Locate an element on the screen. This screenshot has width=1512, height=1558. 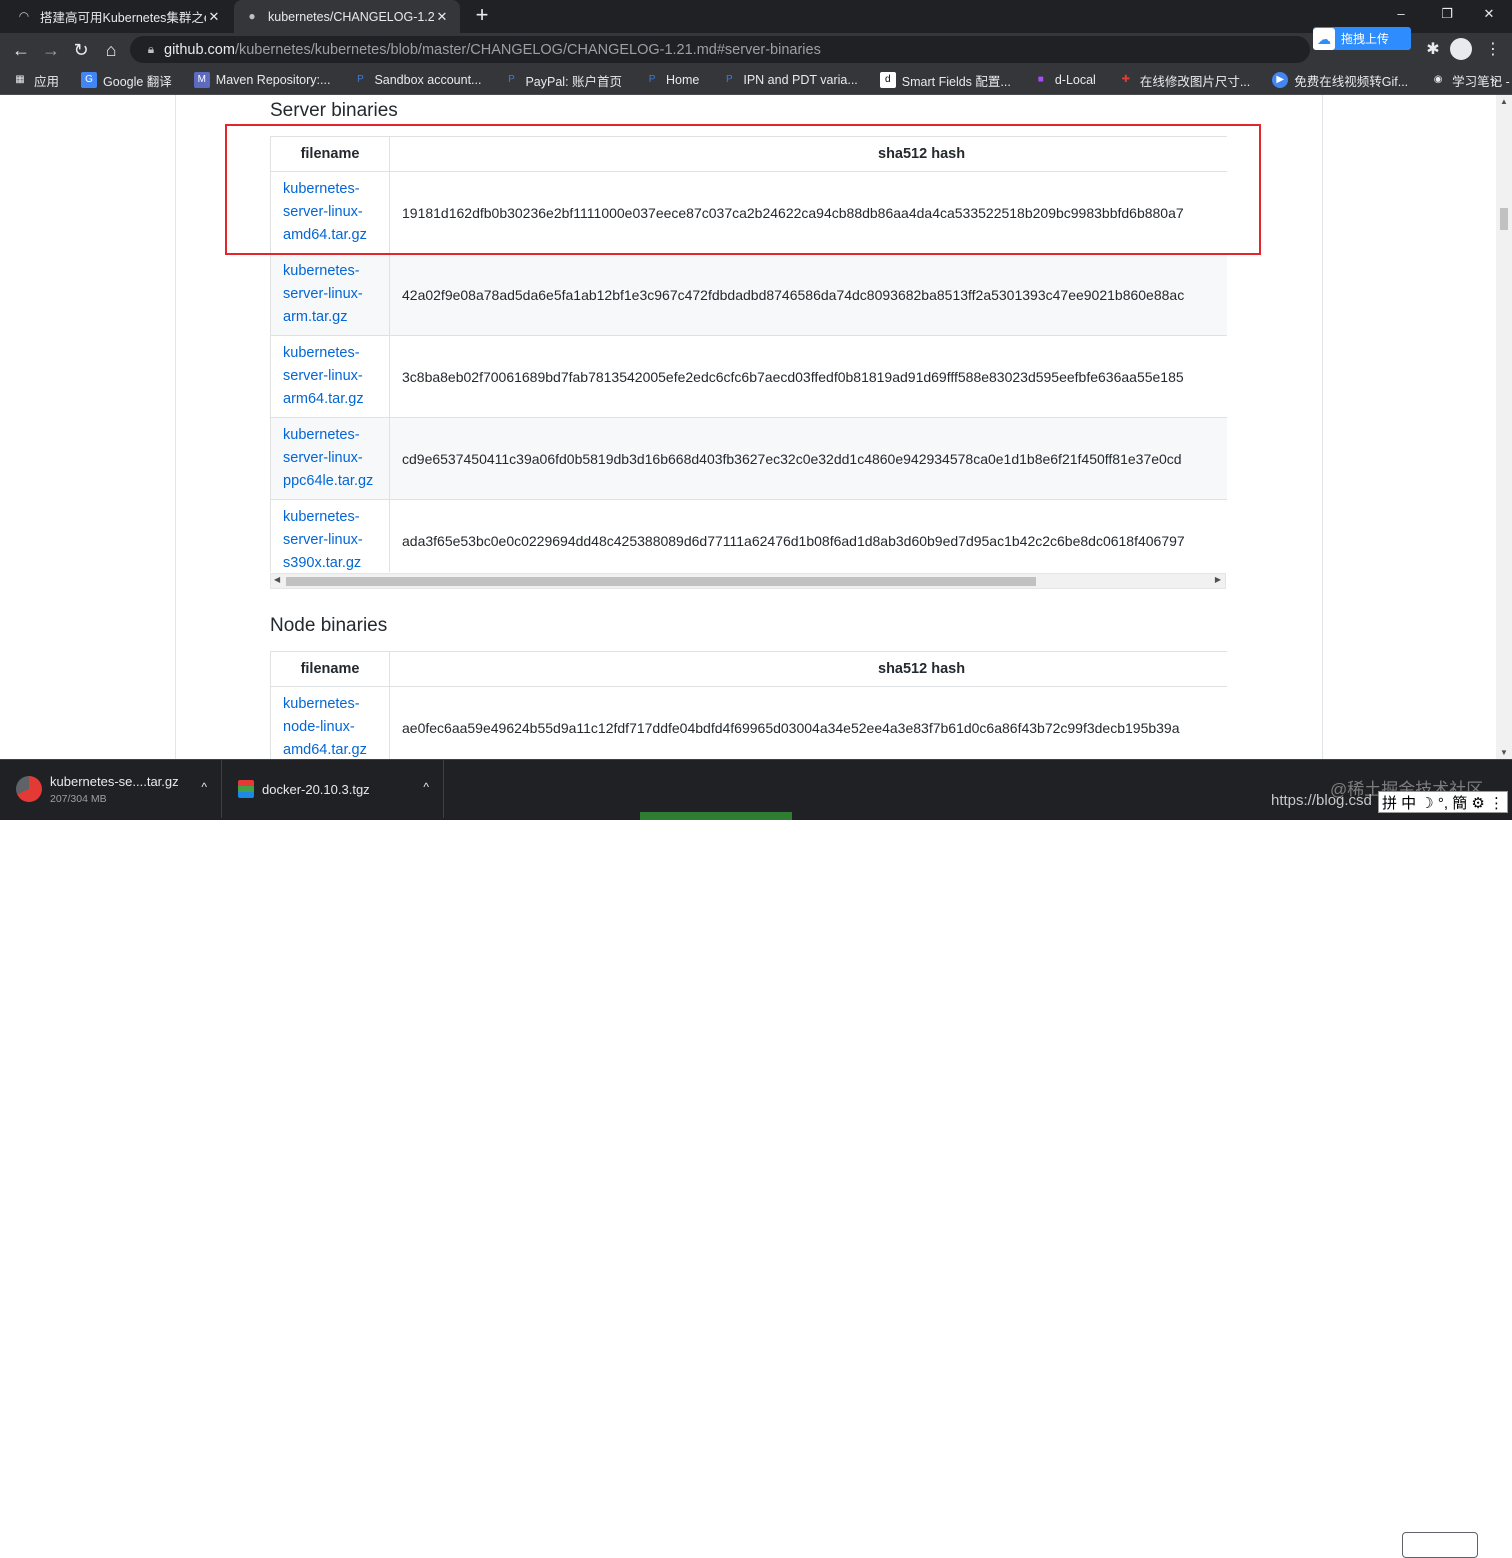
download-item-kubernetes: kubernetes-se....tar.gz 207/304 MB ^ is located at coordinates (111, 789).